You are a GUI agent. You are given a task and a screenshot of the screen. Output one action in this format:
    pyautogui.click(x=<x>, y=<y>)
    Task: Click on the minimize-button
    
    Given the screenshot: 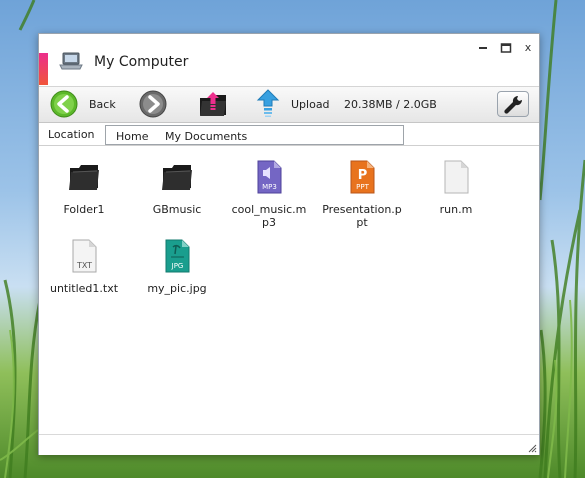 What is the action you would take?
    pyautogui.click(x=483, y=48)
    